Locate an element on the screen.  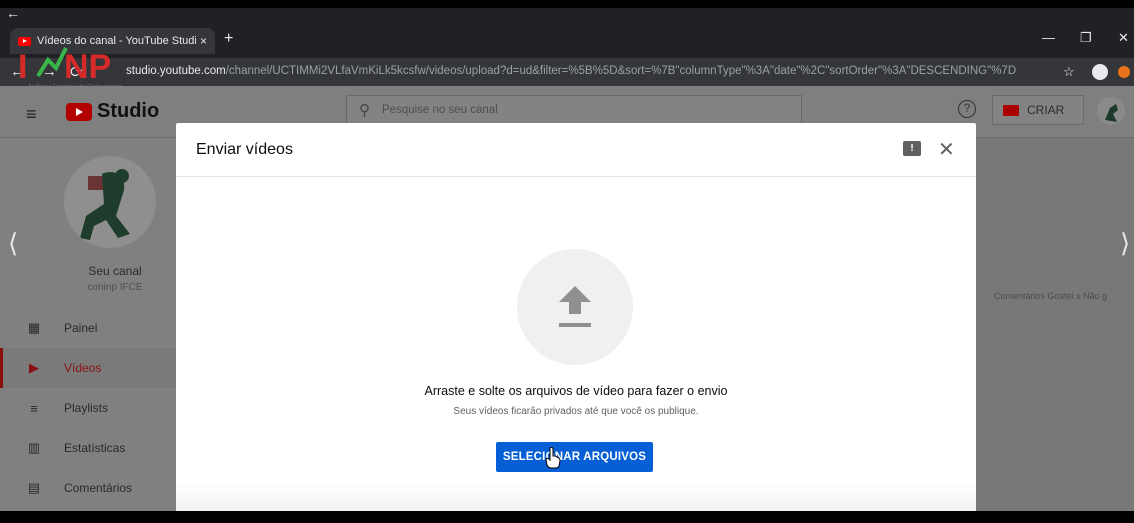
sidebar-item-estatisticas: ▥ Estatísticas is located at coordinates (88, 448).